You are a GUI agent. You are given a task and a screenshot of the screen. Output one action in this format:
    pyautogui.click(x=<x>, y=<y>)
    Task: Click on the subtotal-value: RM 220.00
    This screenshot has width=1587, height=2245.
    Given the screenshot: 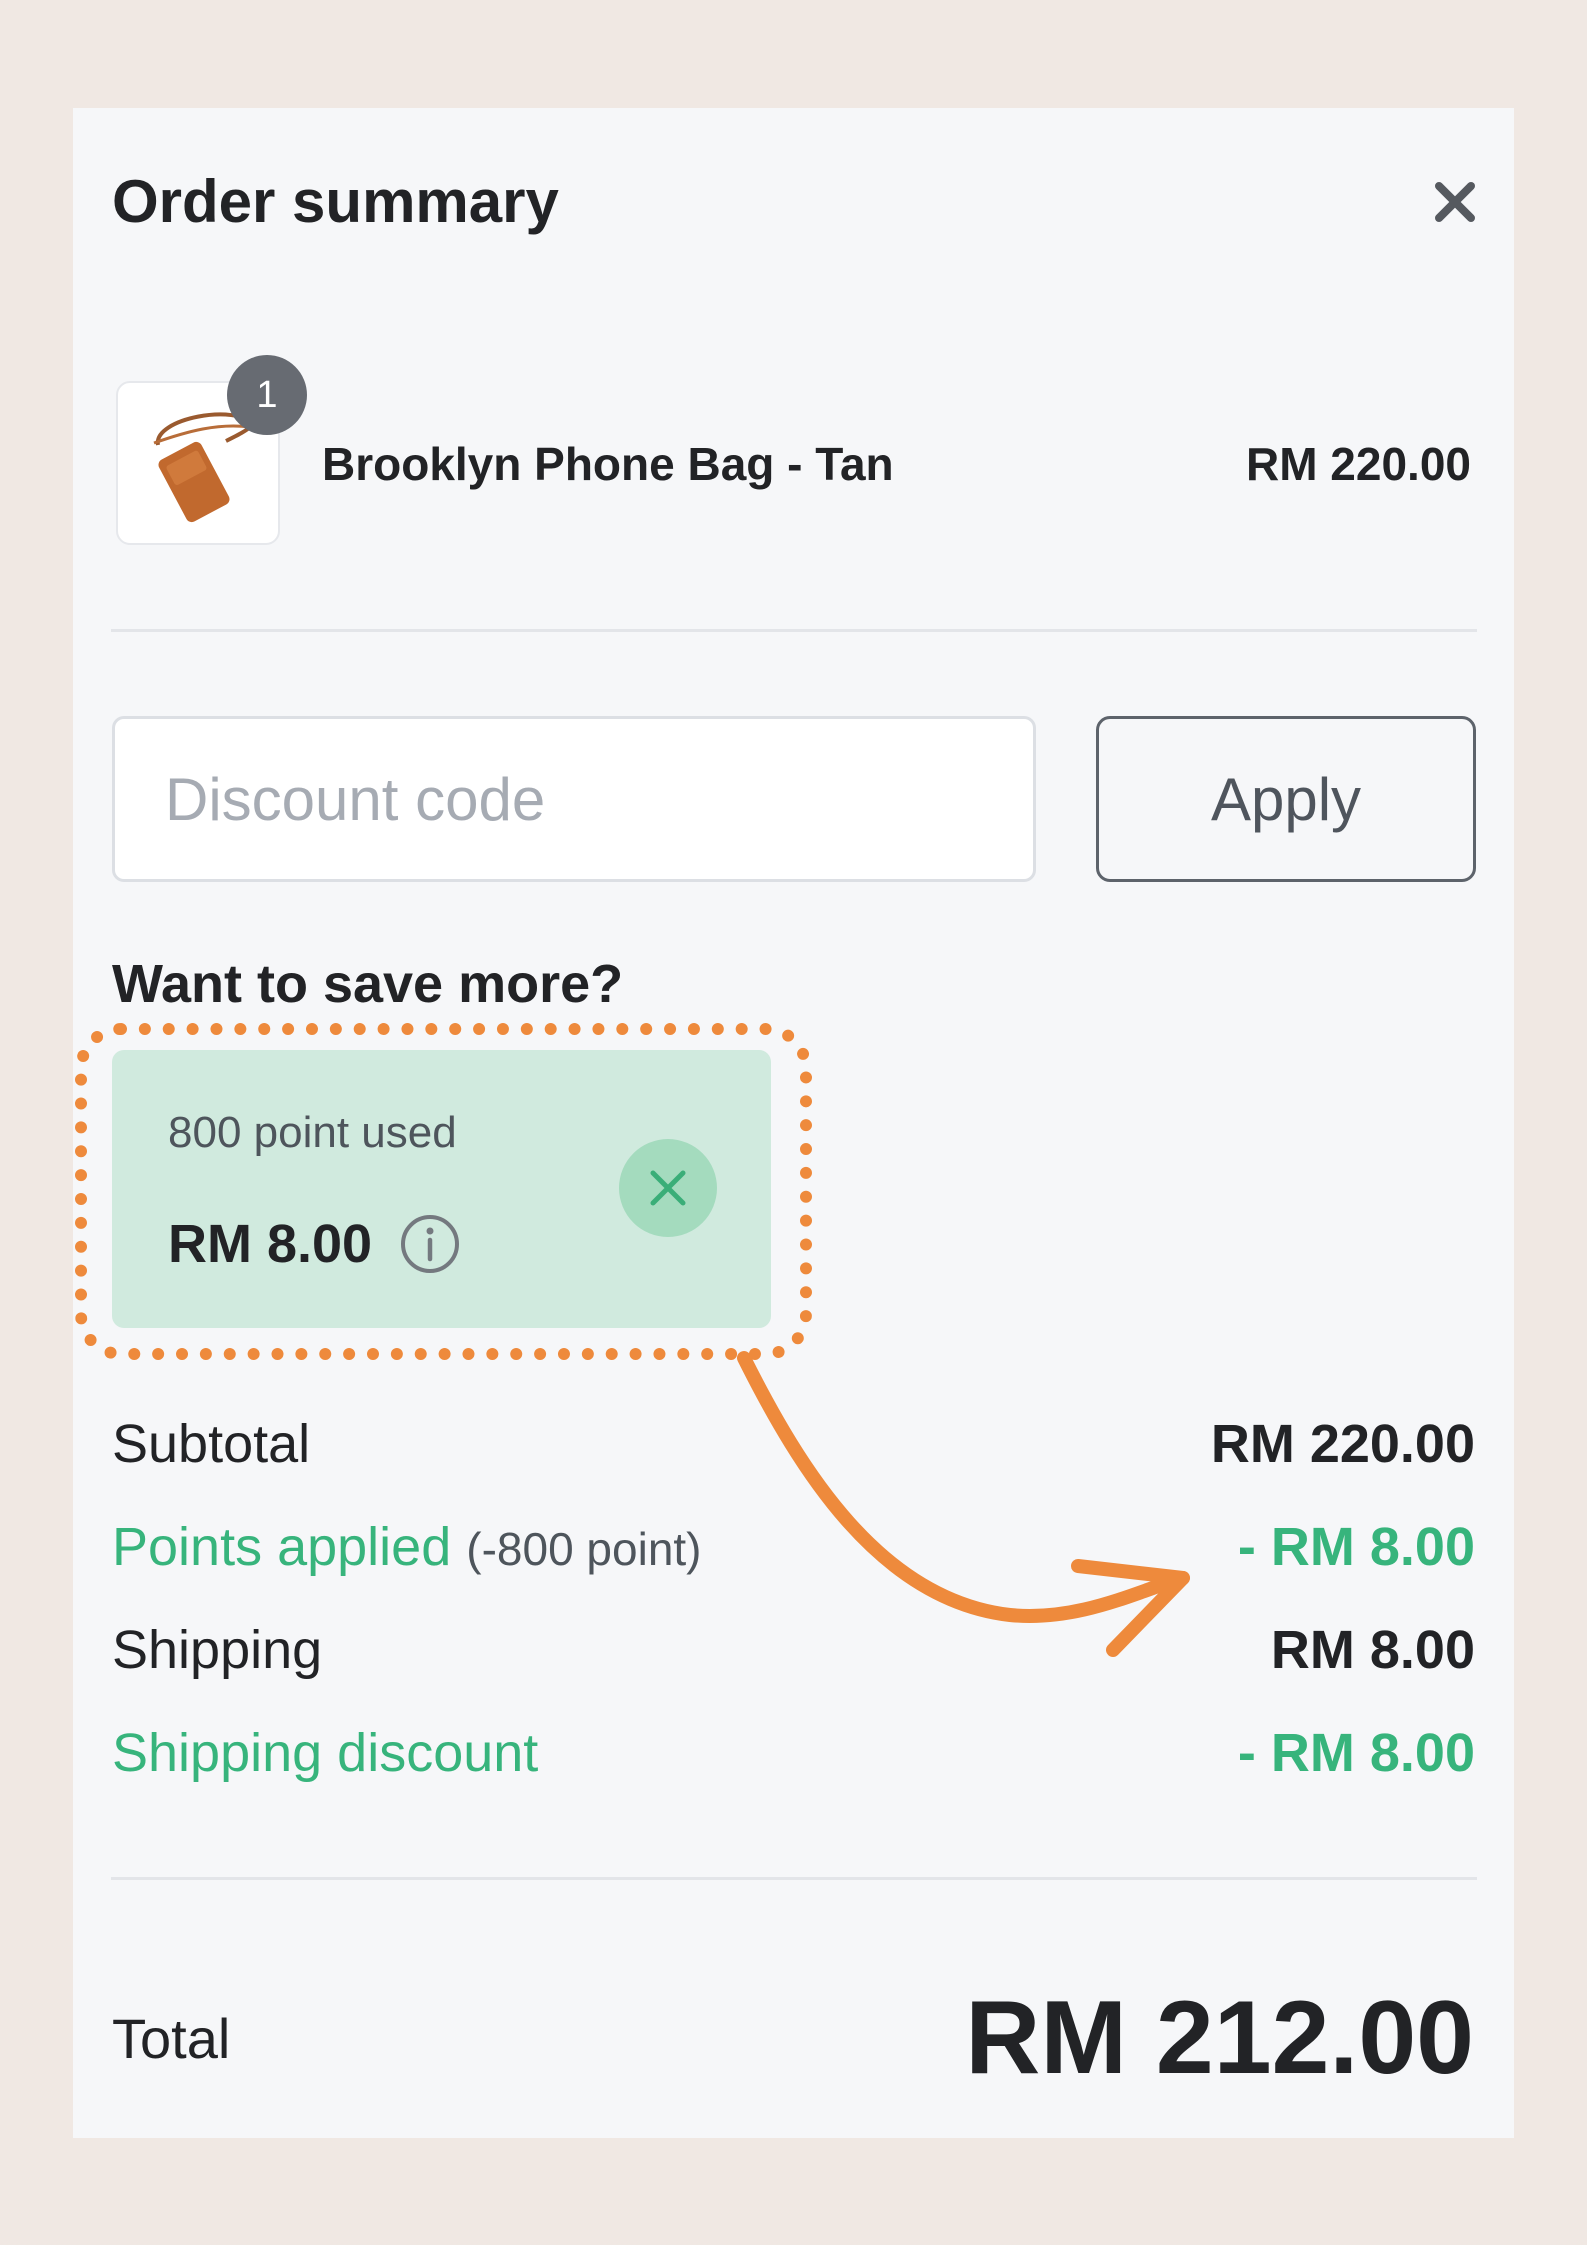 What is the action you would take?
    pyautogui.click(x=1342, y=1444)
    